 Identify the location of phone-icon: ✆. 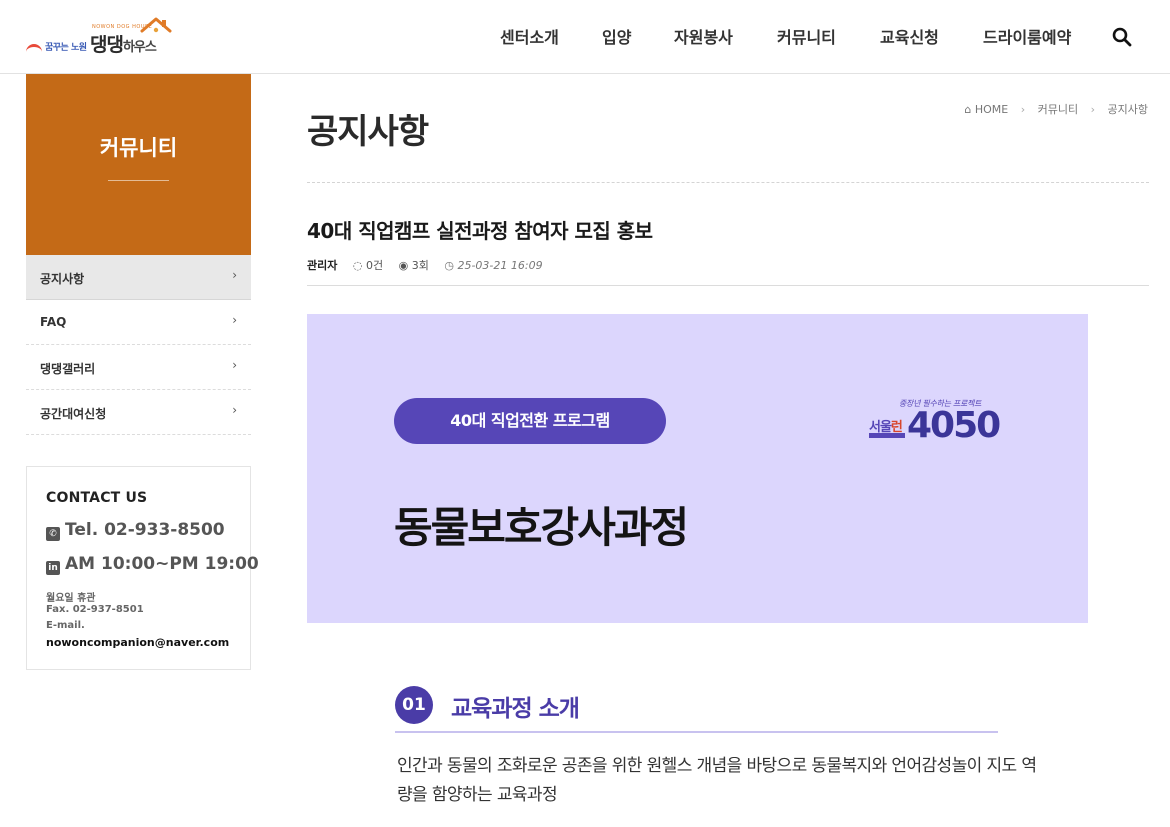
(53, 534).